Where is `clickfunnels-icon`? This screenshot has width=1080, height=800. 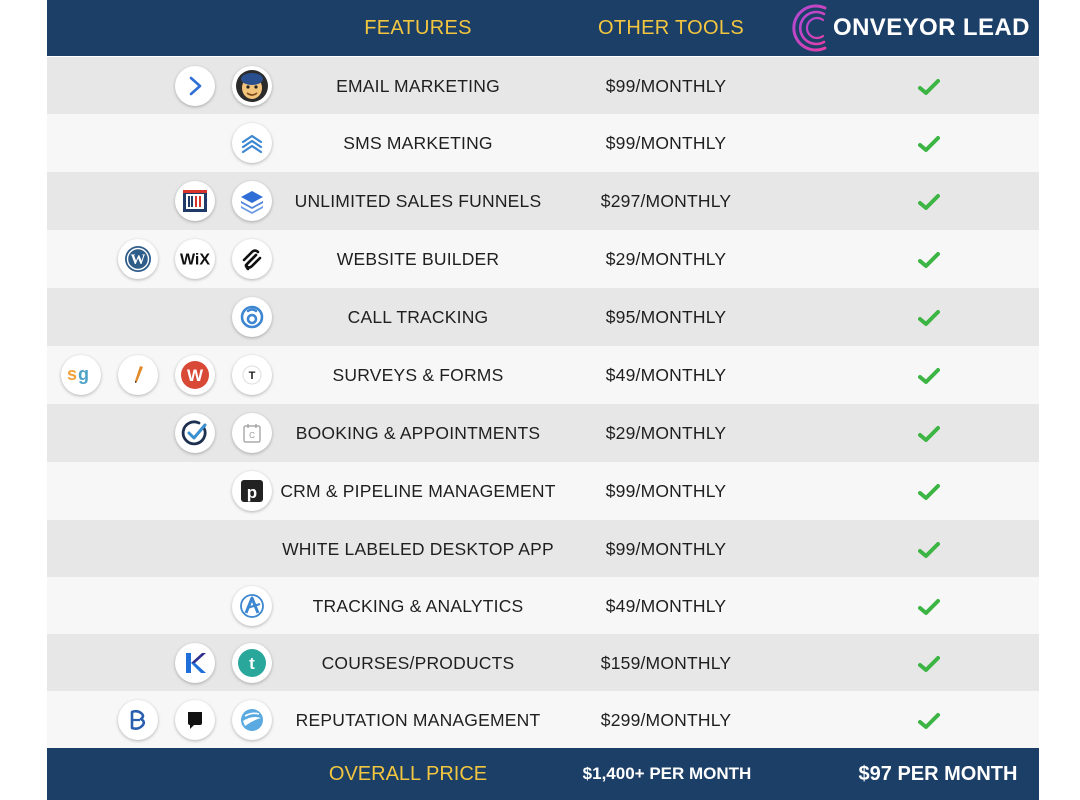 clickfunnels-icon is located at coordinates (195, 201).